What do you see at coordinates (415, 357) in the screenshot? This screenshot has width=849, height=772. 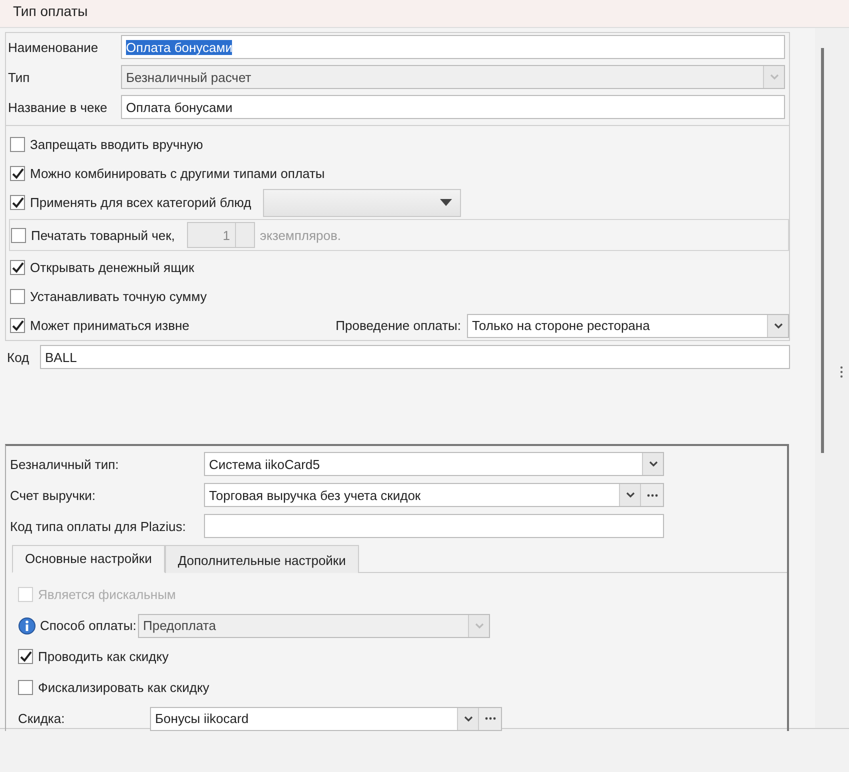 I see `text-field: BALL` at bounding box center [415, 357].